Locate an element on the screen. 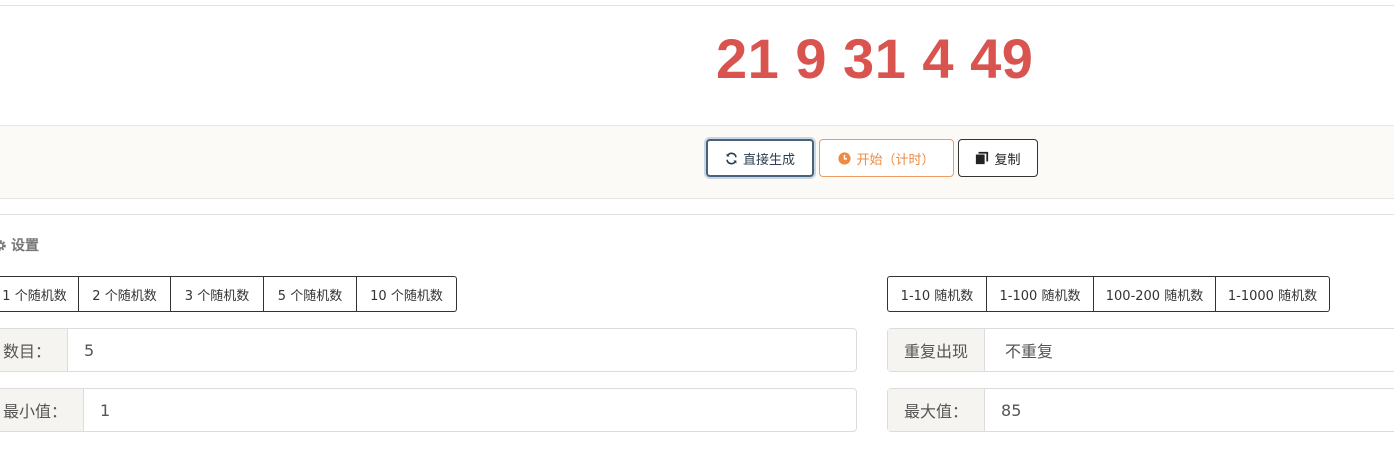 The height and width of the screenshot is (460, 1394). count-preset-1: 1 个随机数 is located at coordinates (39, 294).